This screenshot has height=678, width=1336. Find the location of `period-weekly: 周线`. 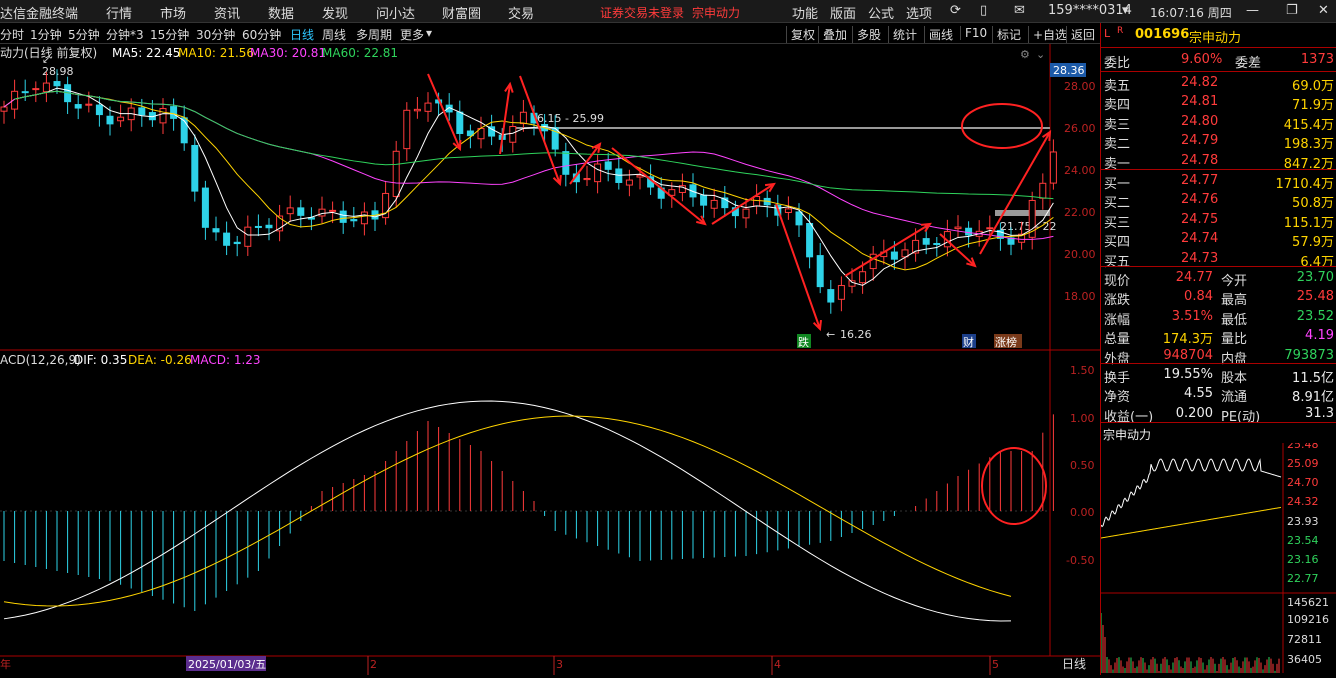

period-weekly: 周线 is located at coordinates (334, 34).